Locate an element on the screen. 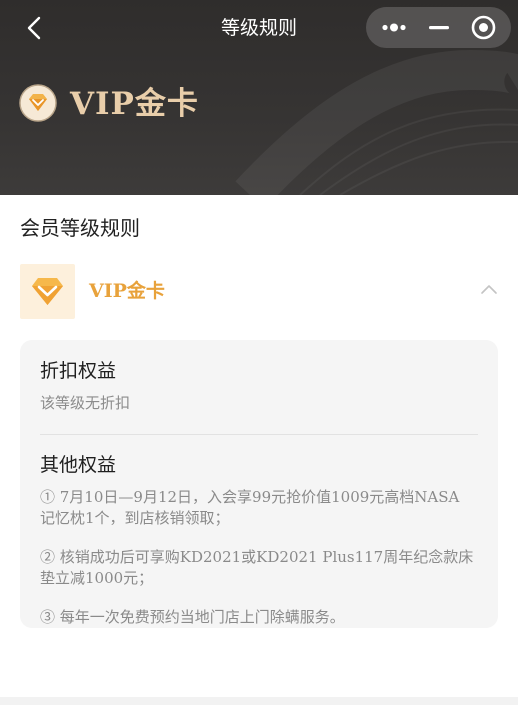 This screenshot has width=518, height=705. more-dots-icon is located at coordinates (394, 27).